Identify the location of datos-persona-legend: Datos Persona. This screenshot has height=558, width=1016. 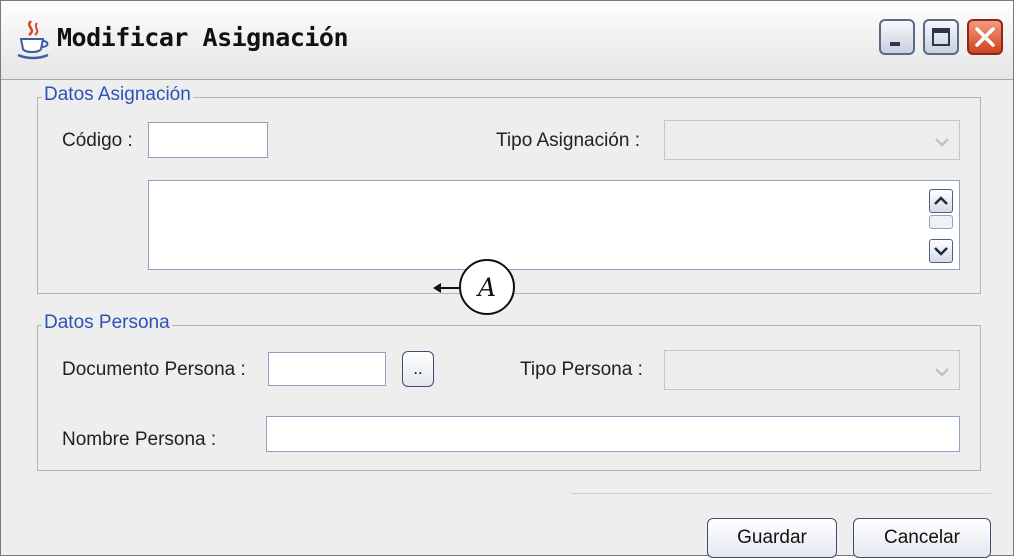
(107, 323).